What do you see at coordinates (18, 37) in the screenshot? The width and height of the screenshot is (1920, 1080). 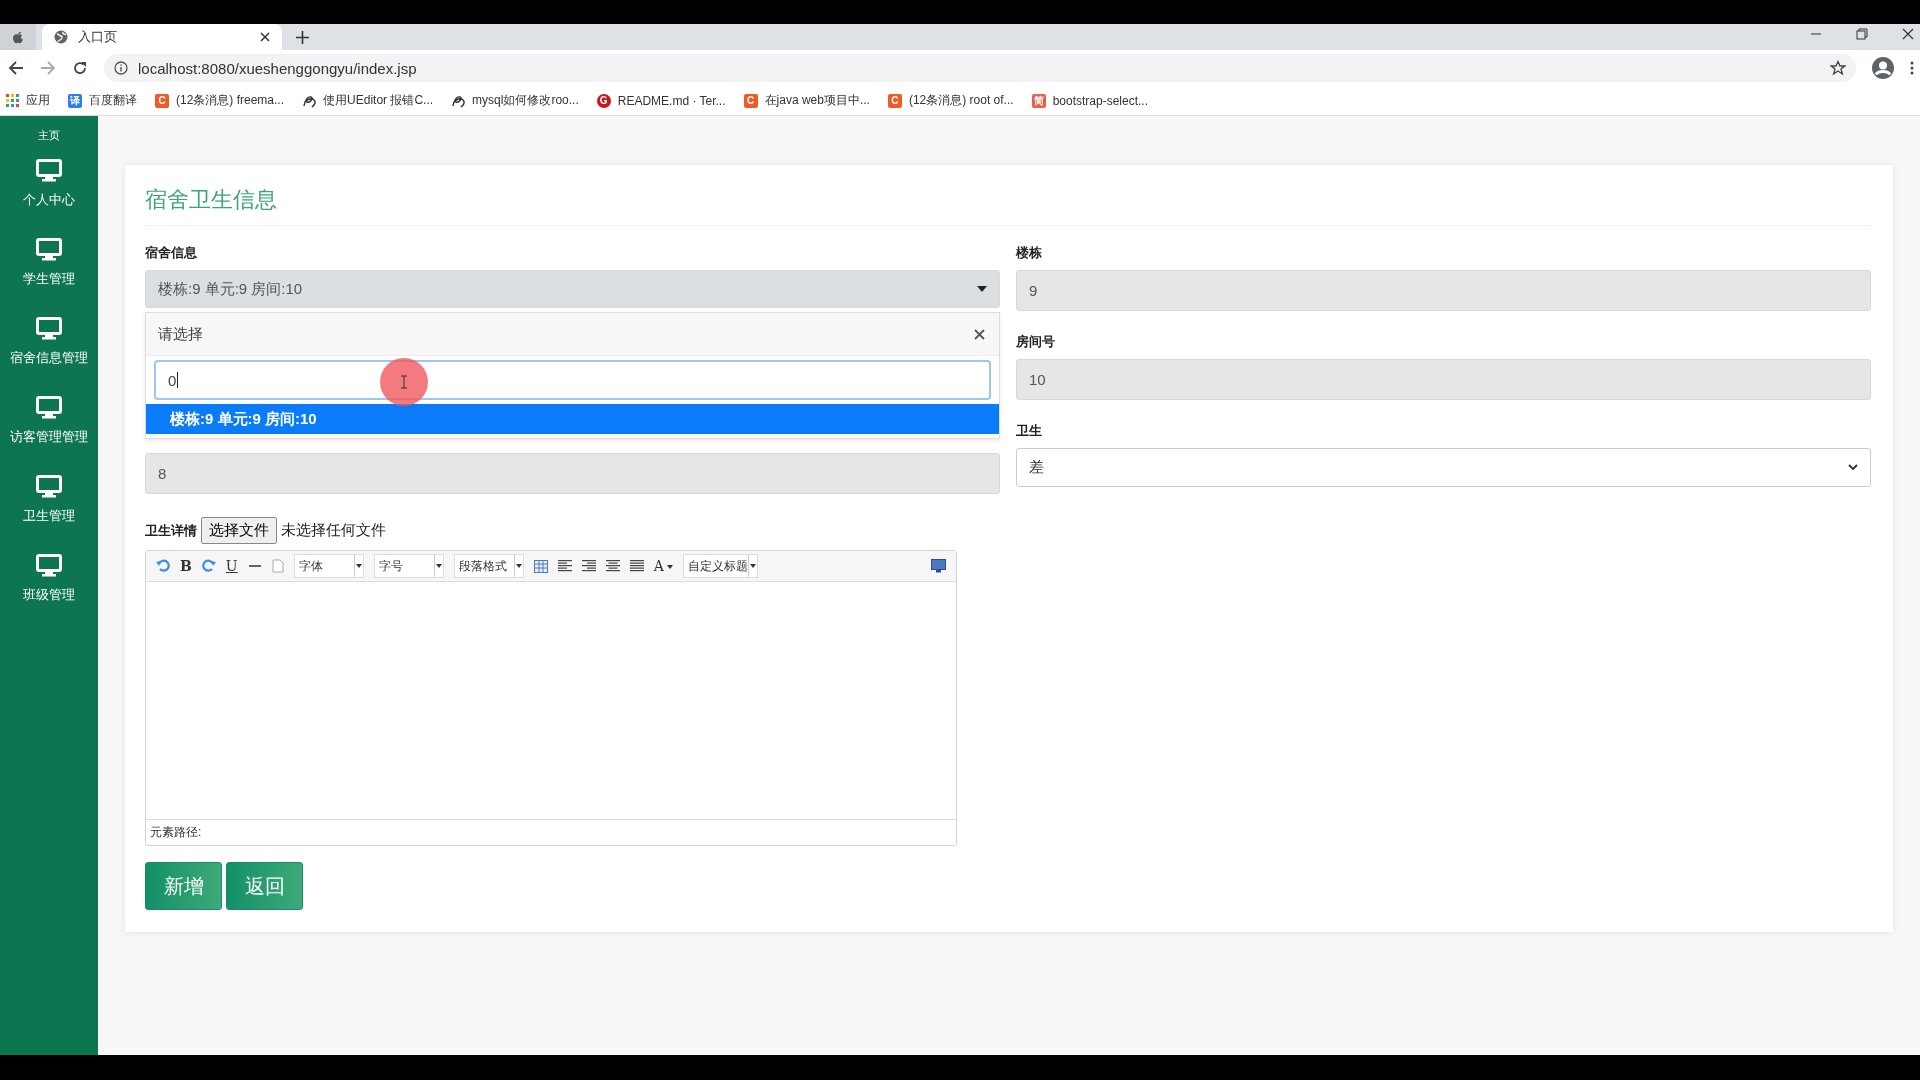 I see `apple-icon` at bounding box center [18, 37].